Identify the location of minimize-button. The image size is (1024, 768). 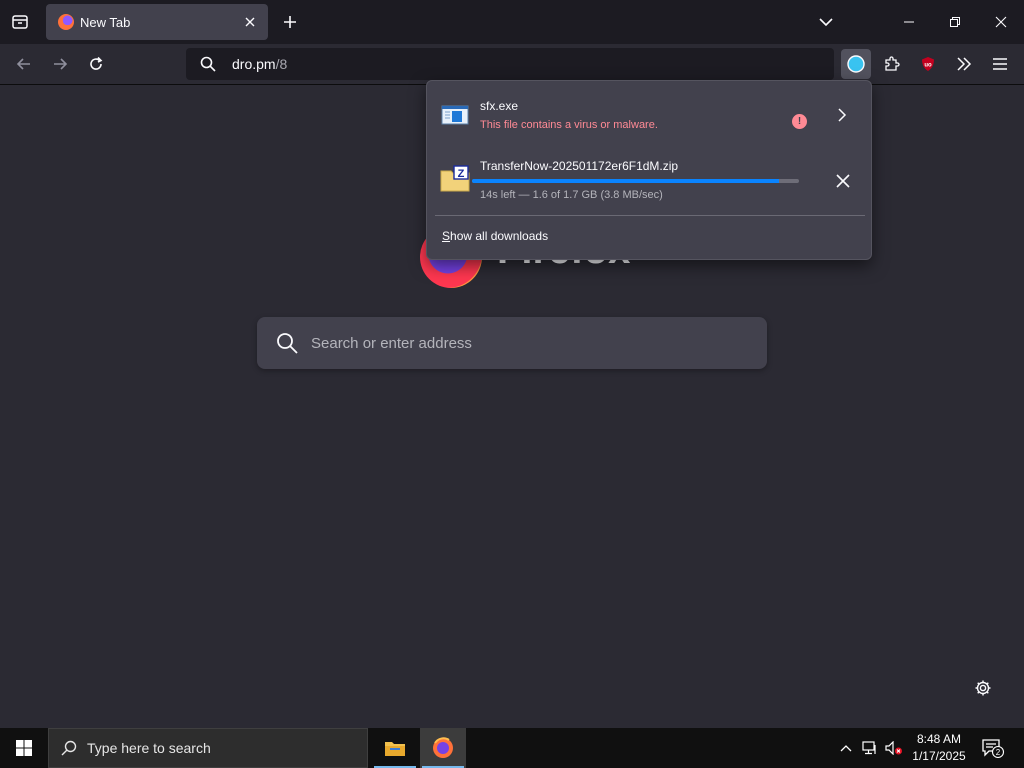
(909, 22).